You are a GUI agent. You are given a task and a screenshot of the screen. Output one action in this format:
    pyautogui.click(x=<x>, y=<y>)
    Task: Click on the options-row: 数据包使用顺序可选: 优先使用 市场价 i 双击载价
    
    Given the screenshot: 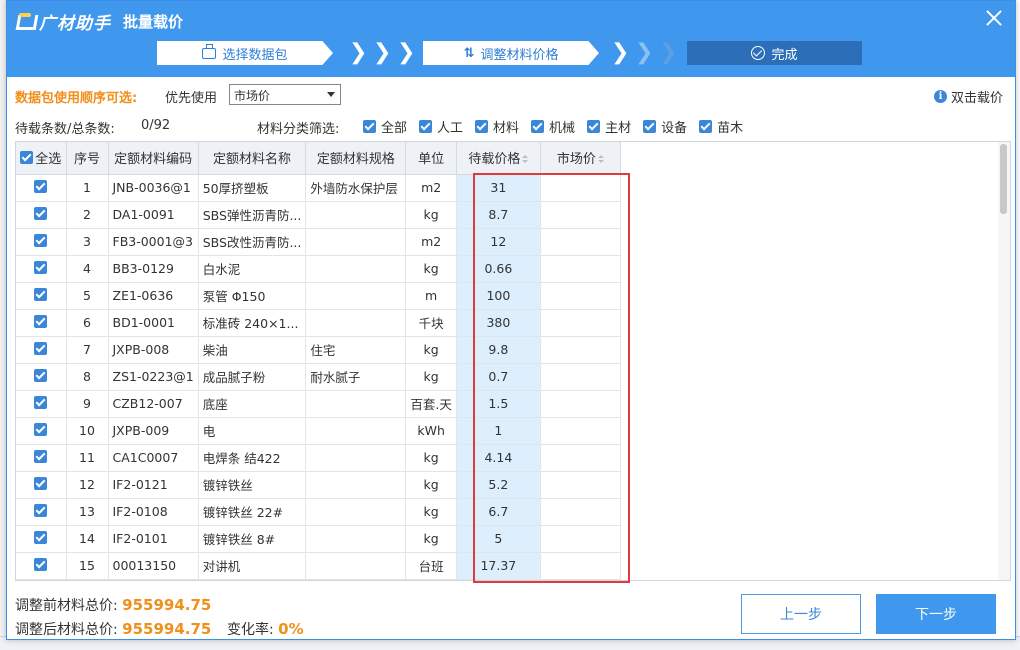 What is the action you would take?
    pyautogui.click(x=511, y=95)
    